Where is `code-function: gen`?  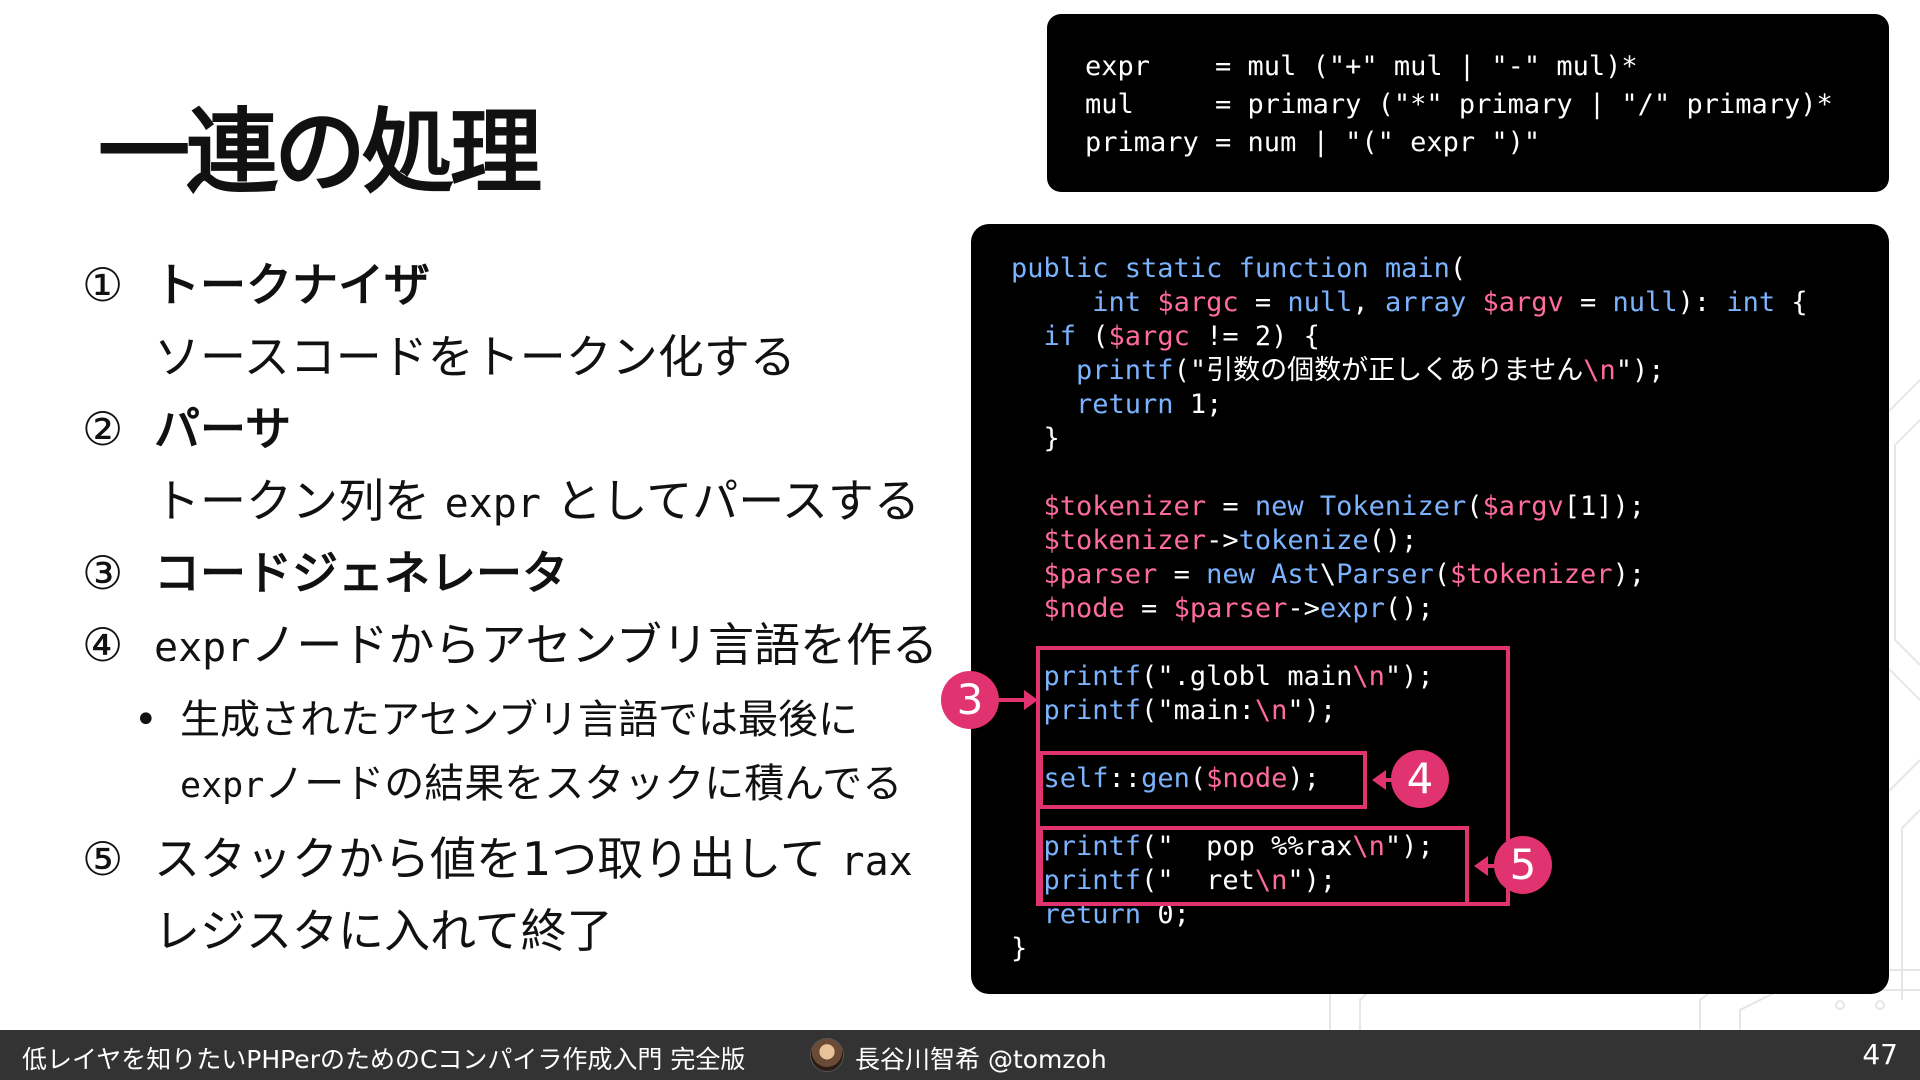 code-function: gen is located at coordinates (1165, 778).